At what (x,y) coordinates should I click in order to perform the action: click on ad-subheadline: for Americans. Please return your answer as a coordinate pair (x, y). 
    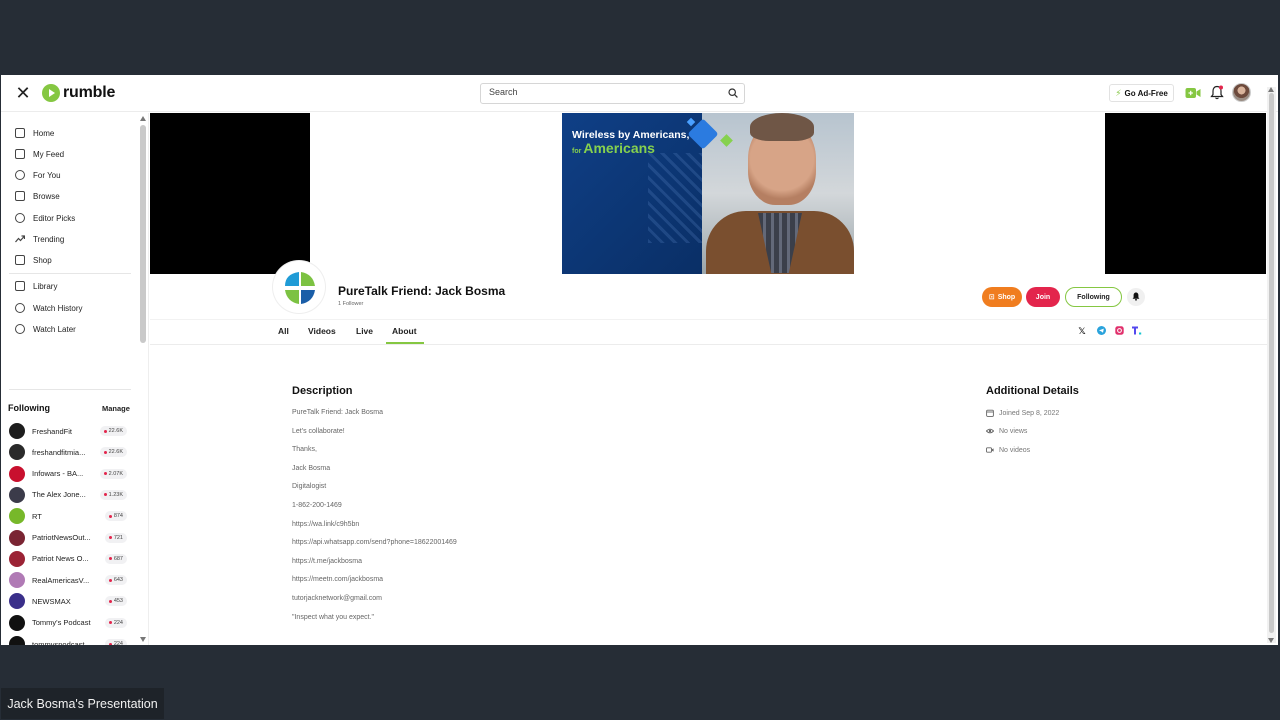
    Looking at the image, I should click on (613, 148).